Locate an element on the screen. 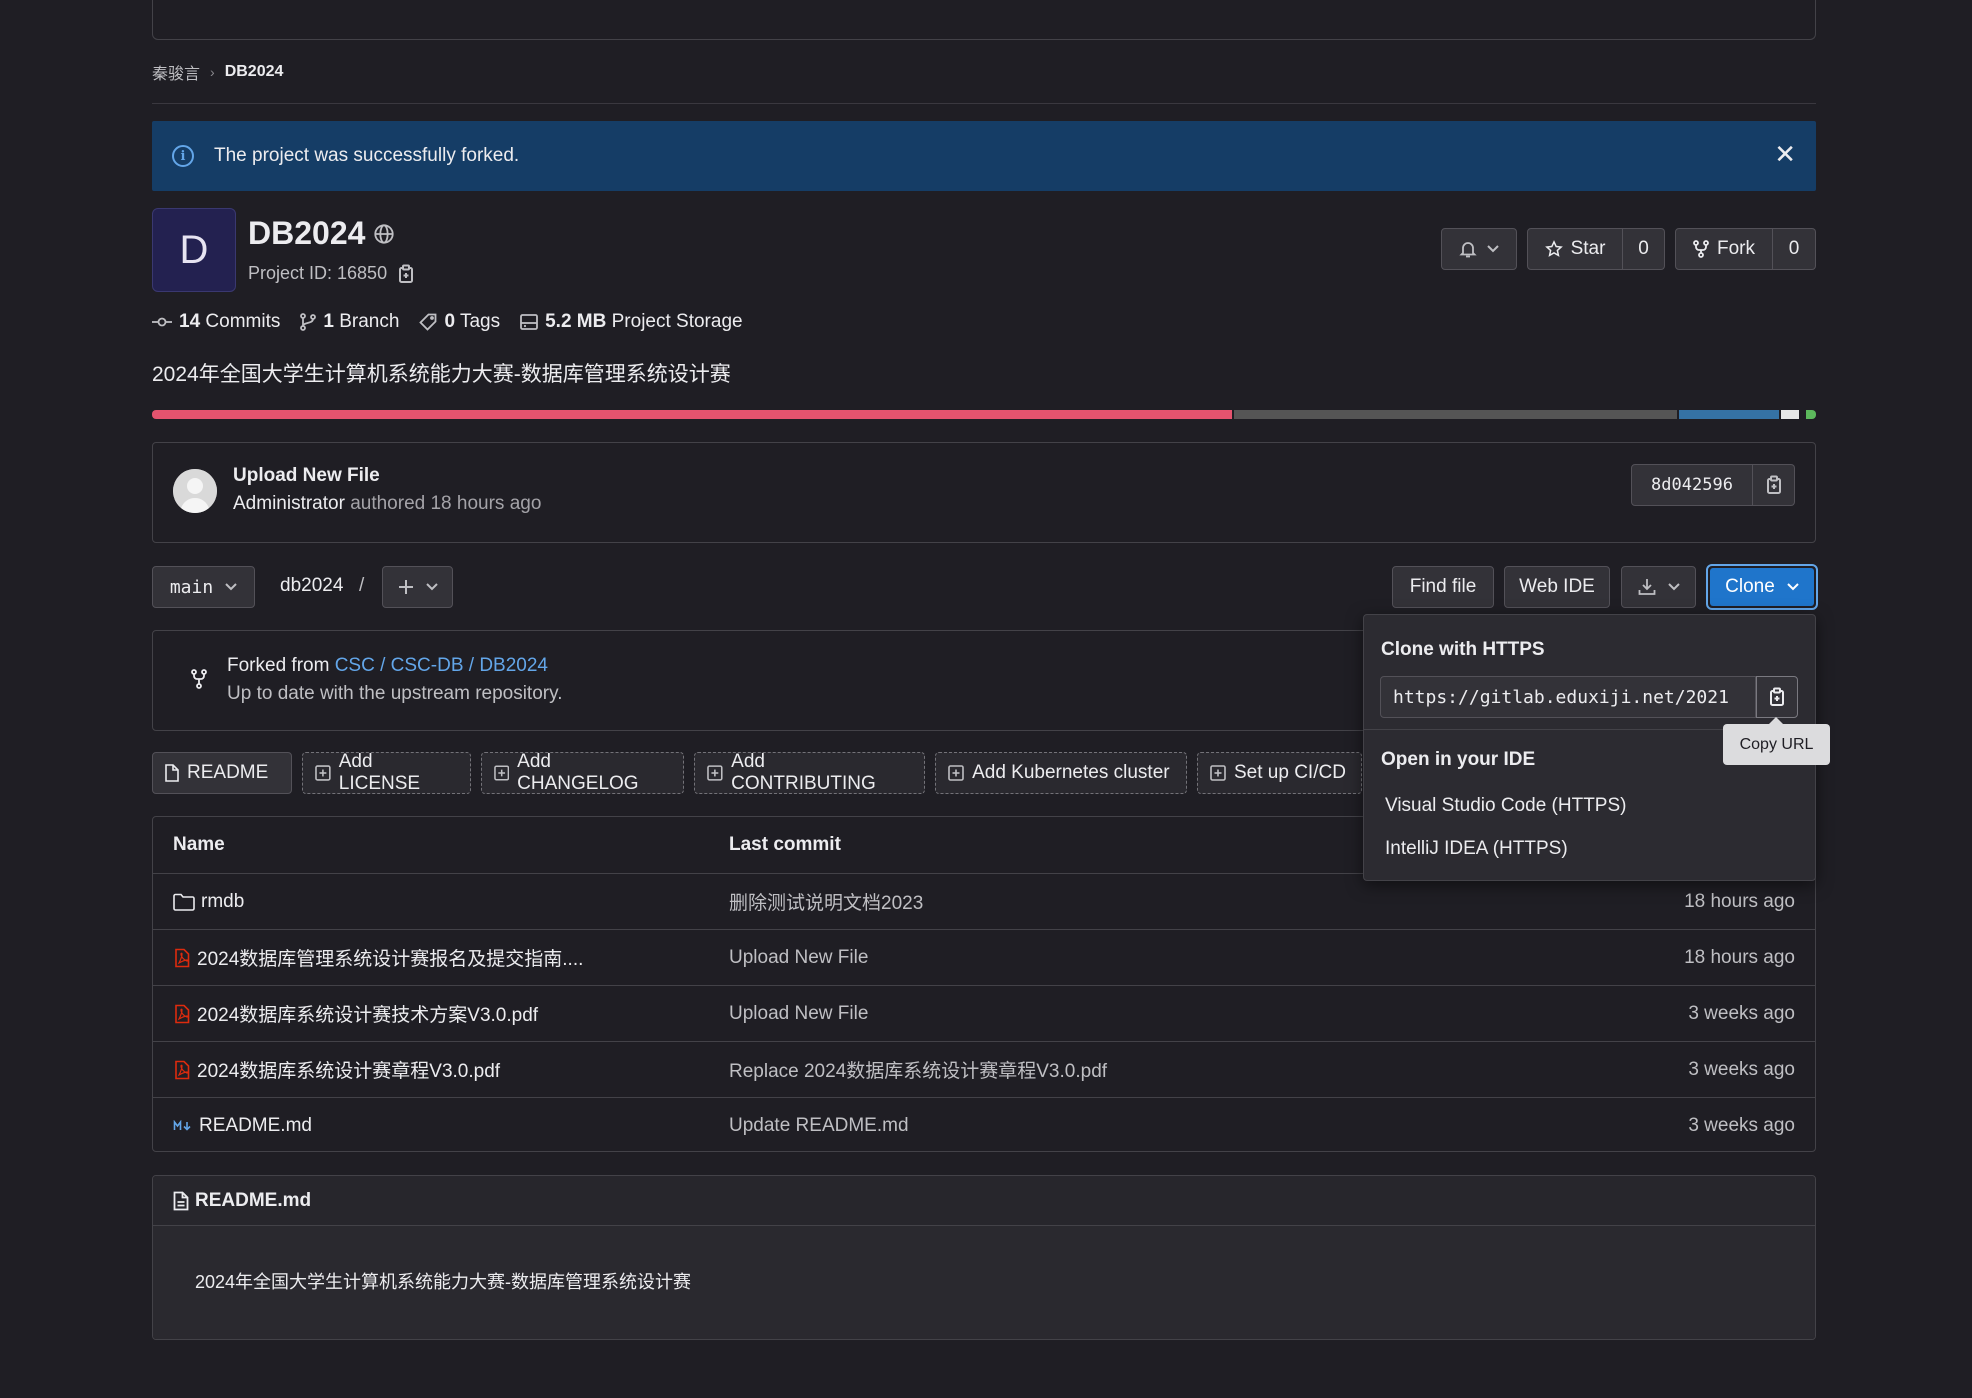 This screenshot has height=1398, width=1972. clone-button: Clone is located at coordinates (1762, 587).